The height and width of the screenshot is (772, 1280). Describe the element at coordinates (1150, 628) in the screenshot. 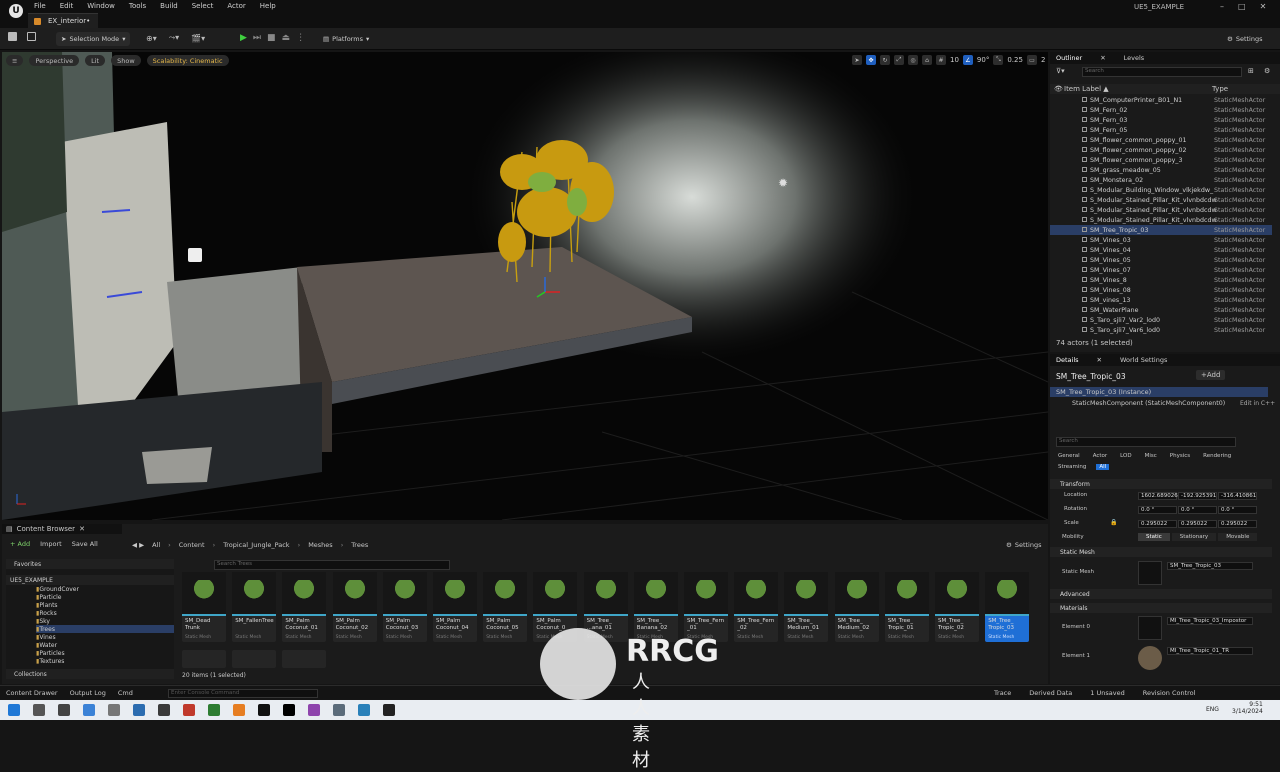

I see `material0-thumbnail` at that location.